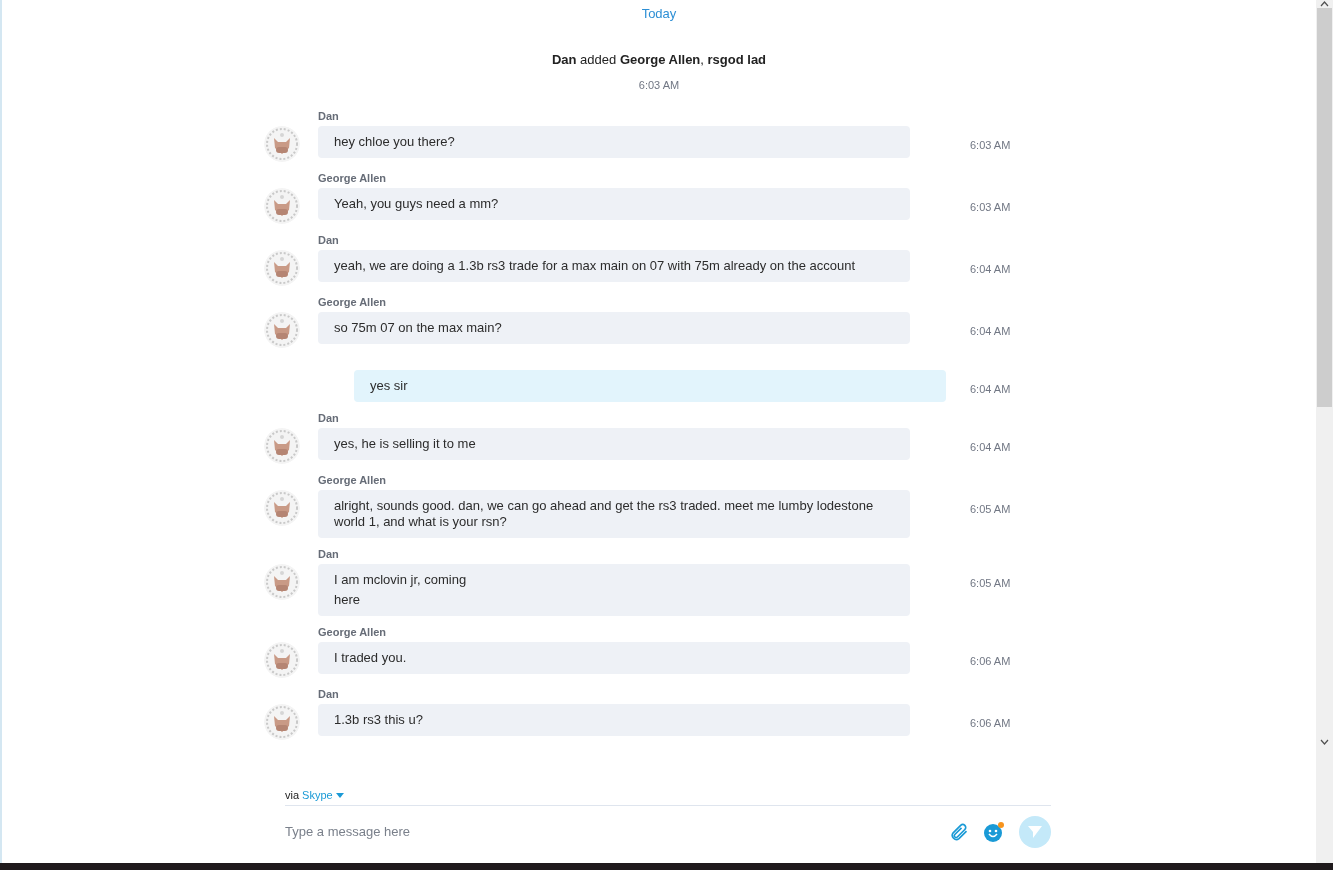  What do you see at coordinates (418, 327) in the screenshot?
I see `message-text: so 75m 07 on the max main?` at bounding box center [418, 327].